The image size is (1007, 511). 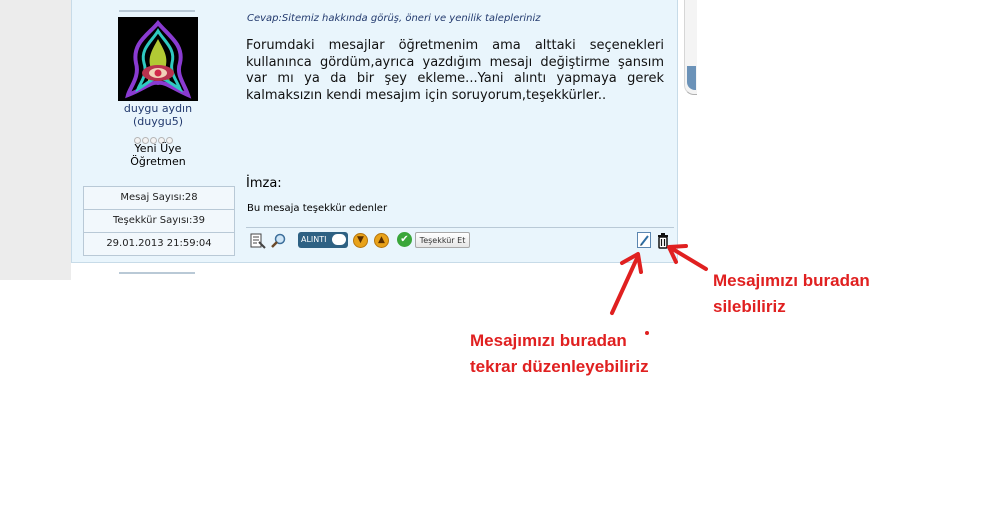 I want to click on user-title: Öğretmen, so click(x=158, y=161).